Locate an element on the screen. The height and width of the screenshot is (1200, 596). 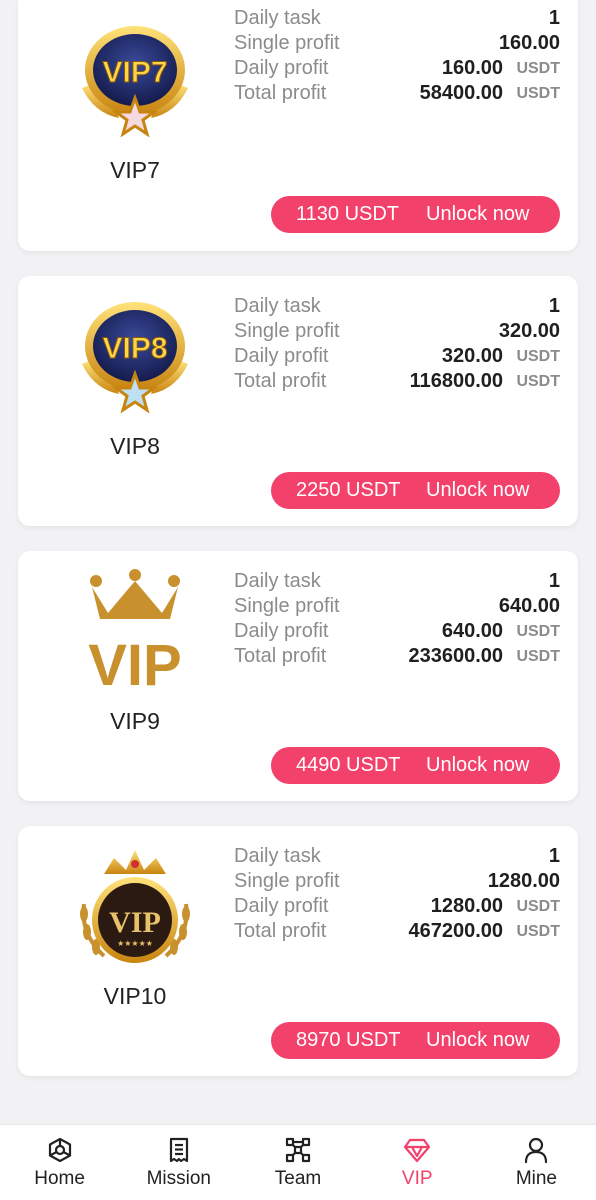
stat-daily-profit: Daily profit 320.00 USDT is located at coordinates (397, 356).